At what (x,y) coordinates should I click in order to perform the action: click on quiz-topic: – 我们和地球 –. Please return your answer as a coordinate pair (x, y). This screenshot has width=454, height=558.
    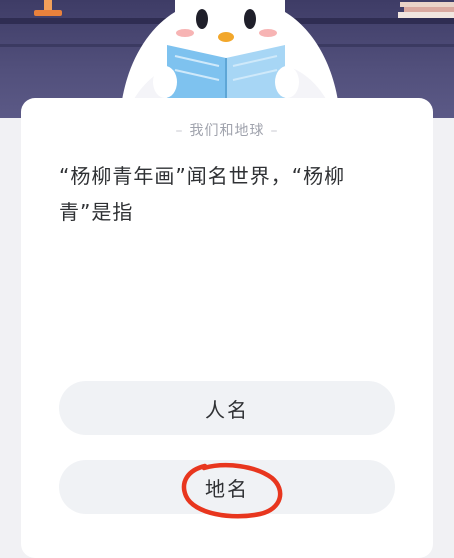
    Looking at the image, I should click on (227, 130).